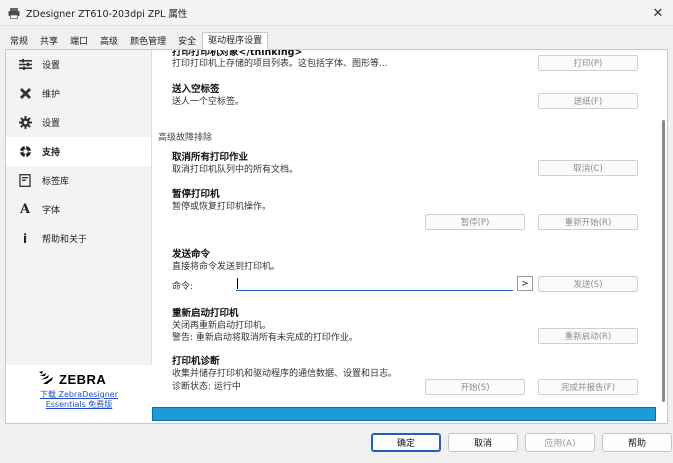  I want to click on content-scrollbar, so click(663, 236).